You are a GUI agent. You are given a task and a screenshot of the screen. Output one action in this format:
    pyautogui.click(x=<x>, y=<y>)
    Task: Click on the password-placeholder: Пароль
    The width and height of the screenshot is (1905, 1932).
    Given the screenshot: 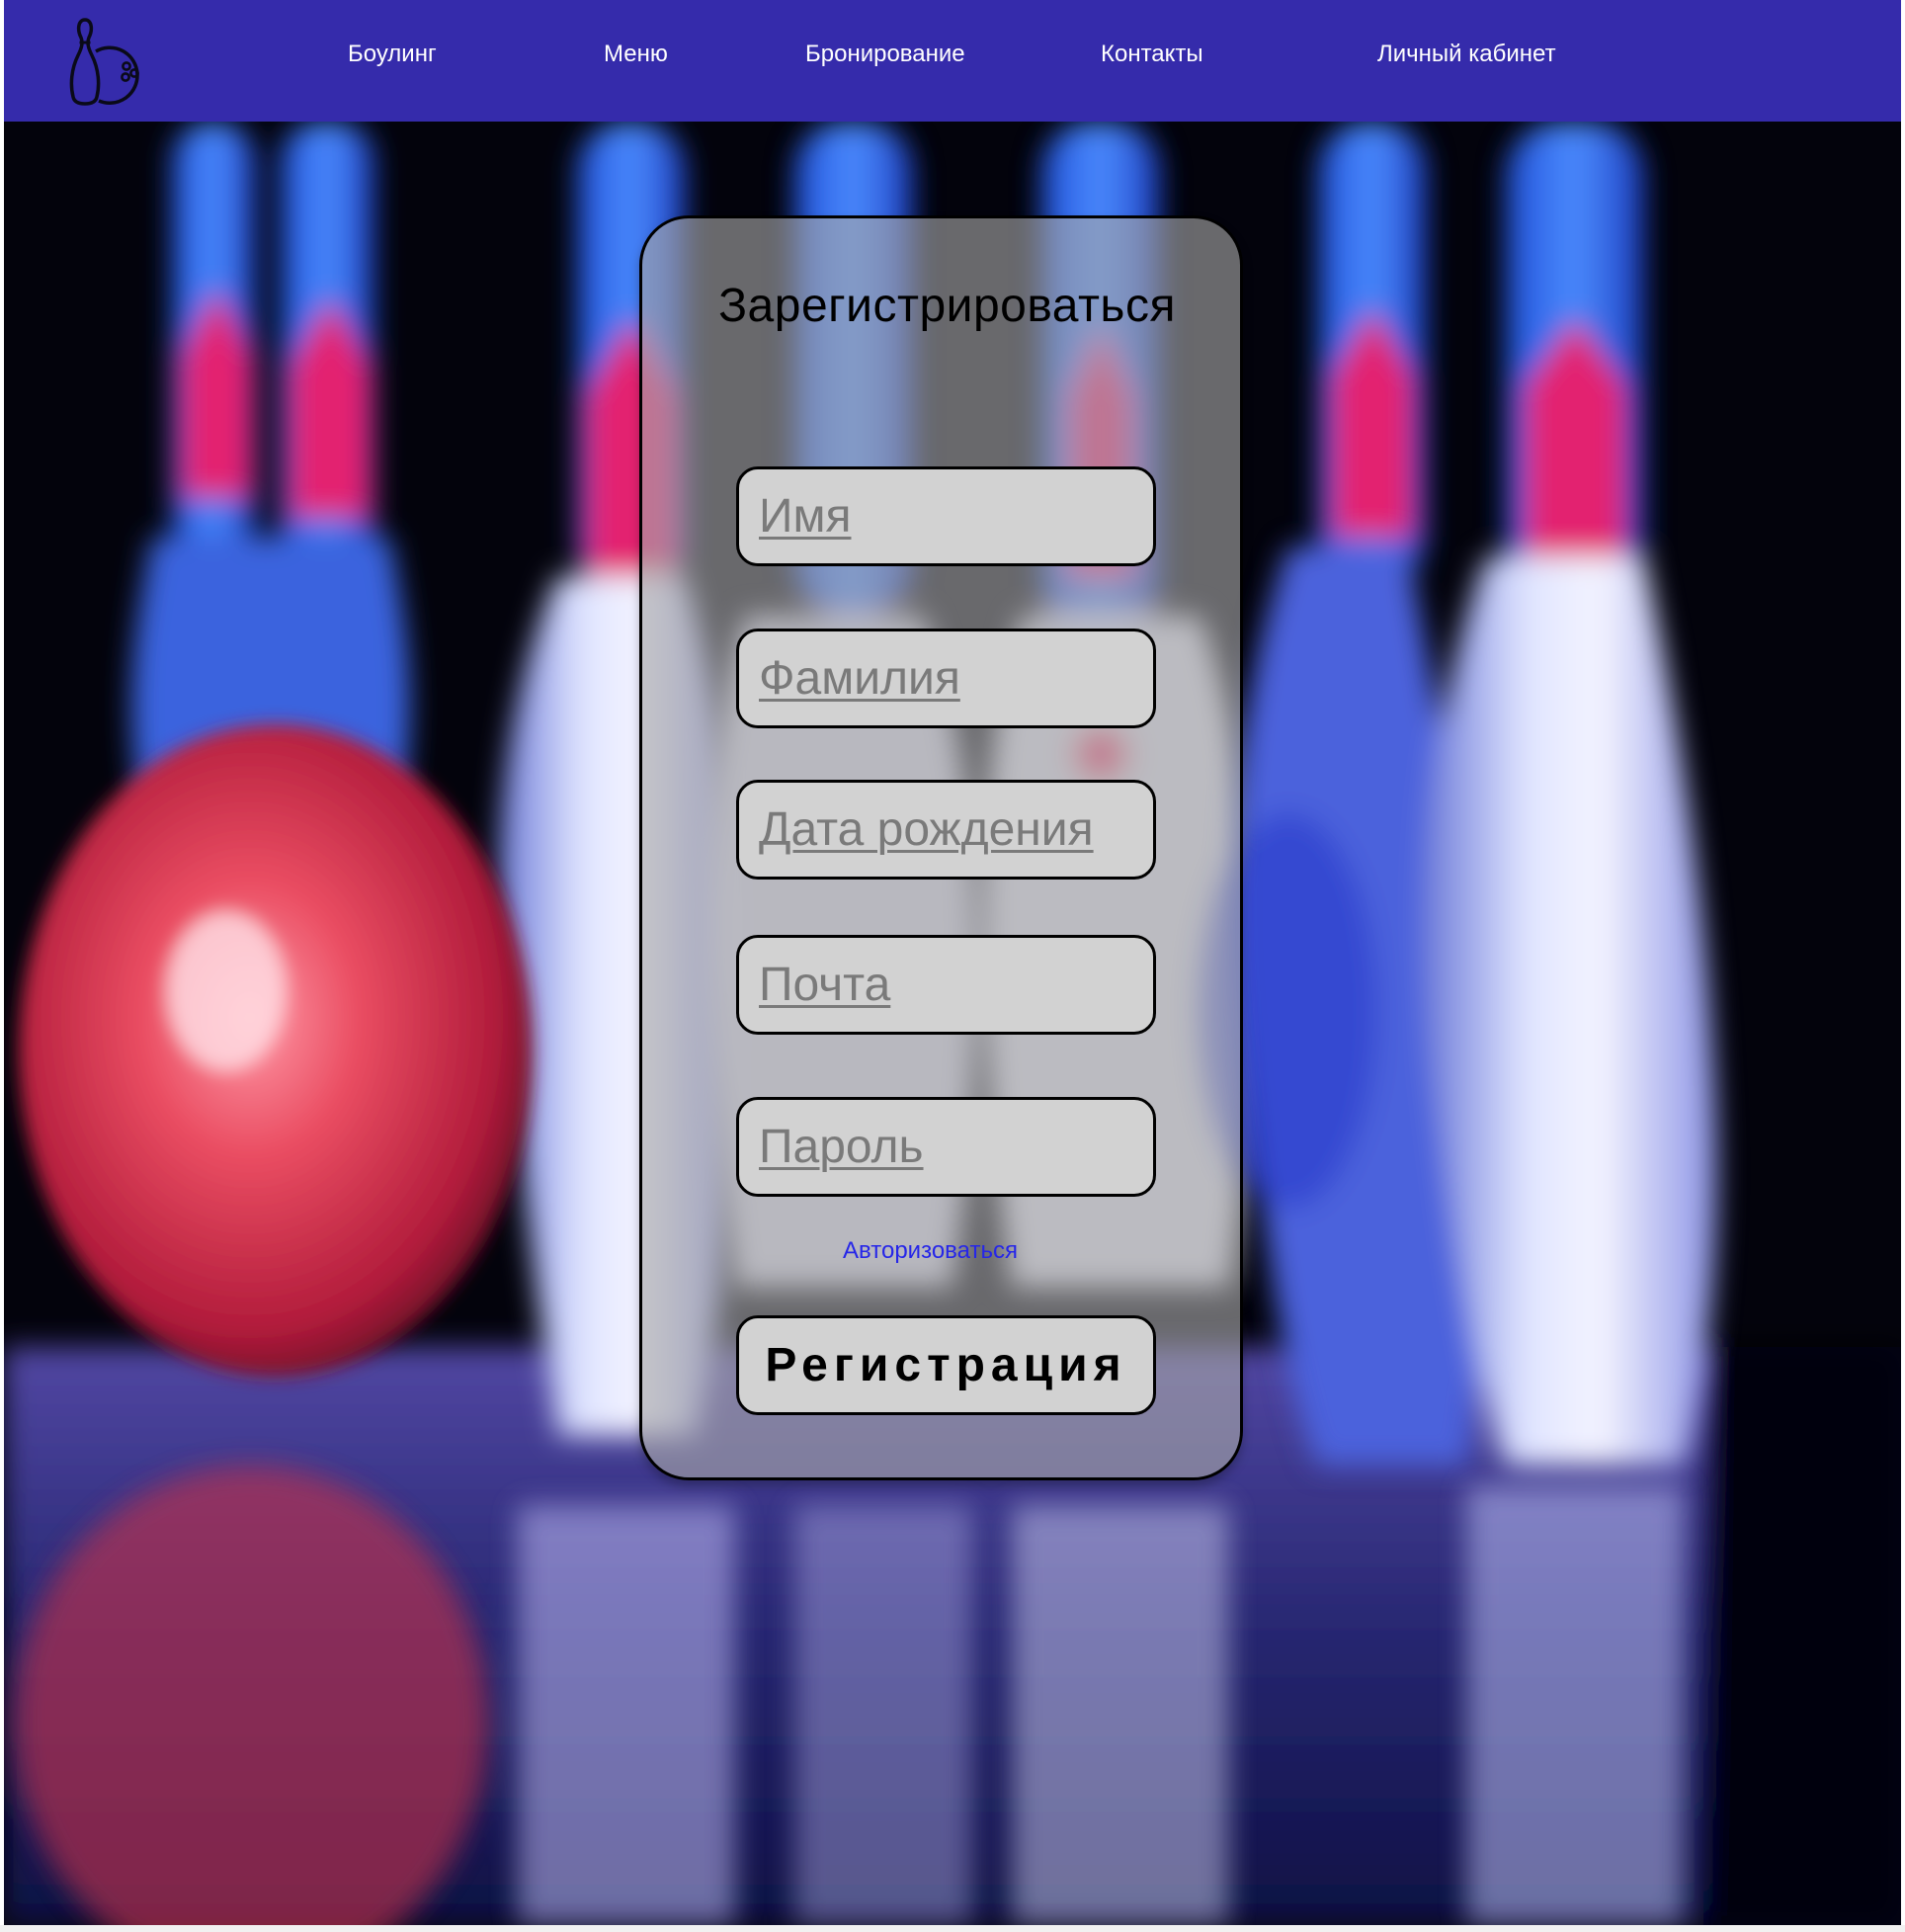 What is the action you would take?
    pyautogui.click(x=842, y=1147)
    